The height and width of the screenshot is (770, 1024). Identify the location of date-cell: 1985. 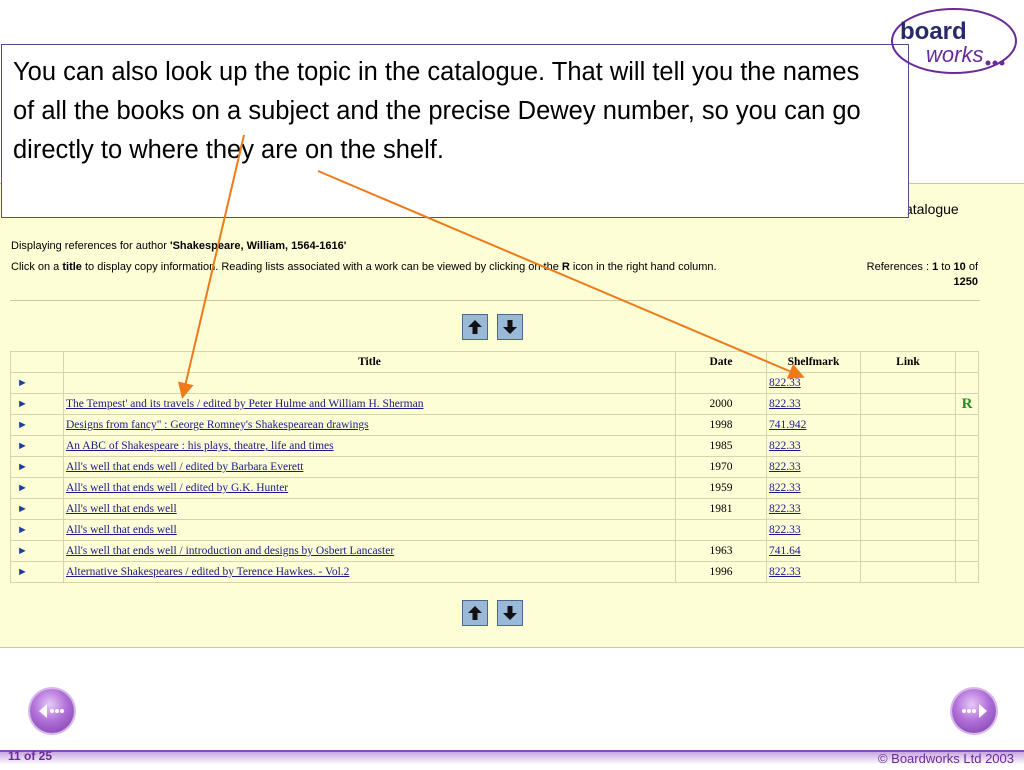
(721, 446).